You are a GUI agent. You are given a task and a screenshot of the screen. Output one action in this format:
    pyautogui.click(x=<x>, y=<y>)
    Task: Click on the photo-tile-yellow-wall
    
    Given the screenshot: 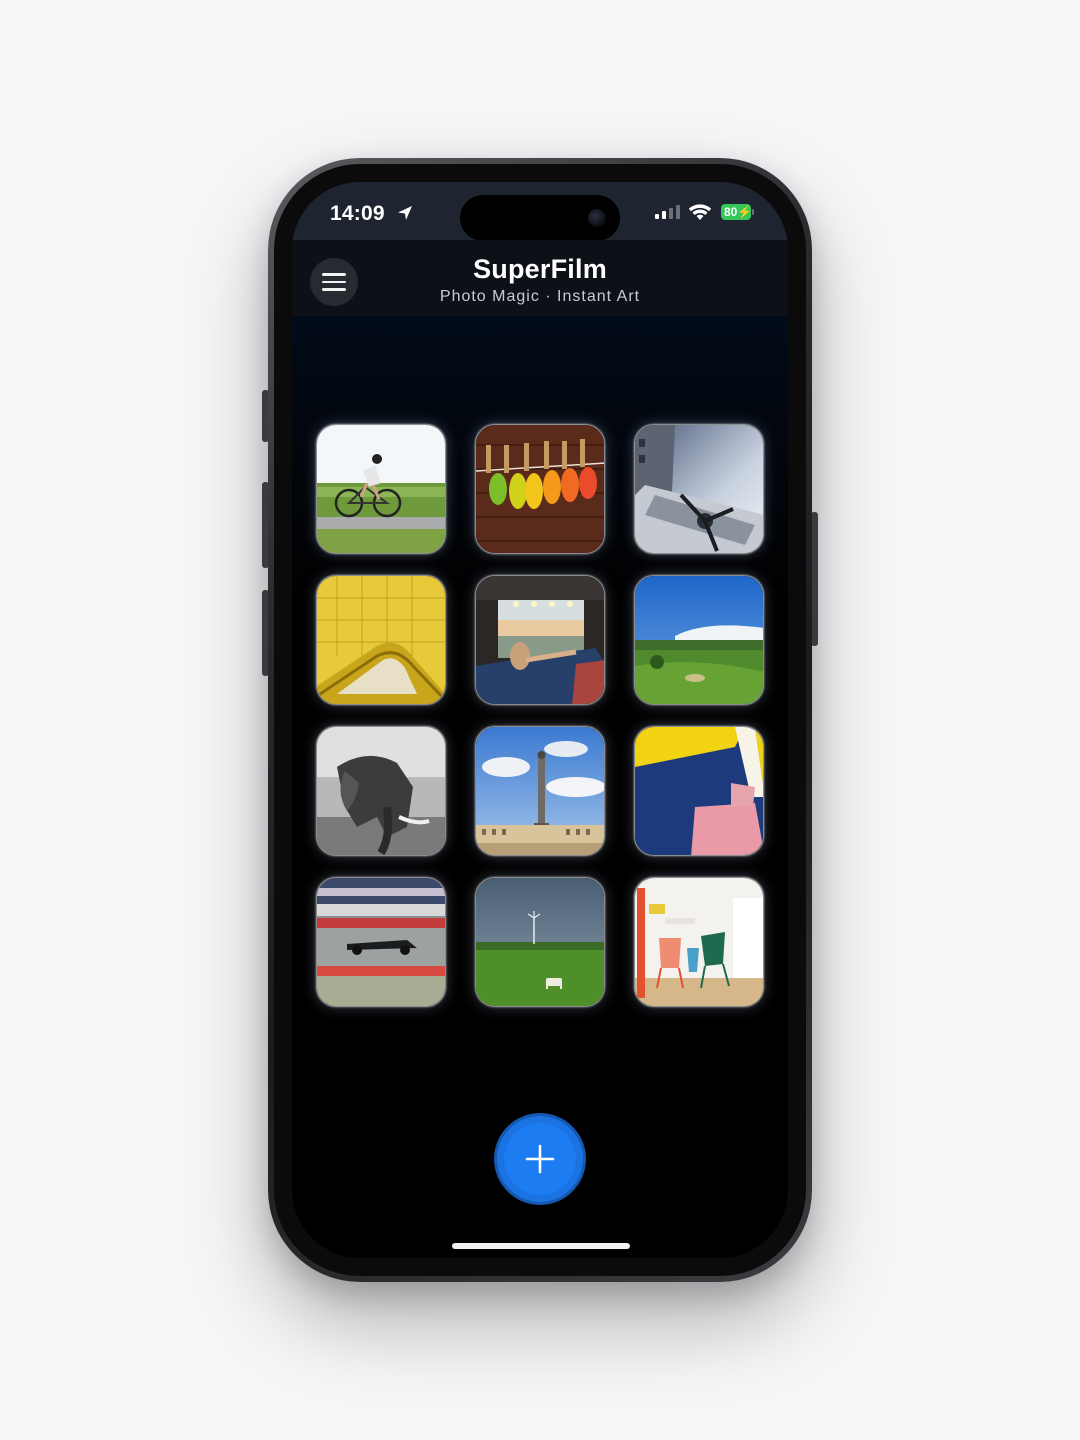 What is the action you would take?
    pyautogui.click(x=381, y=640)
    